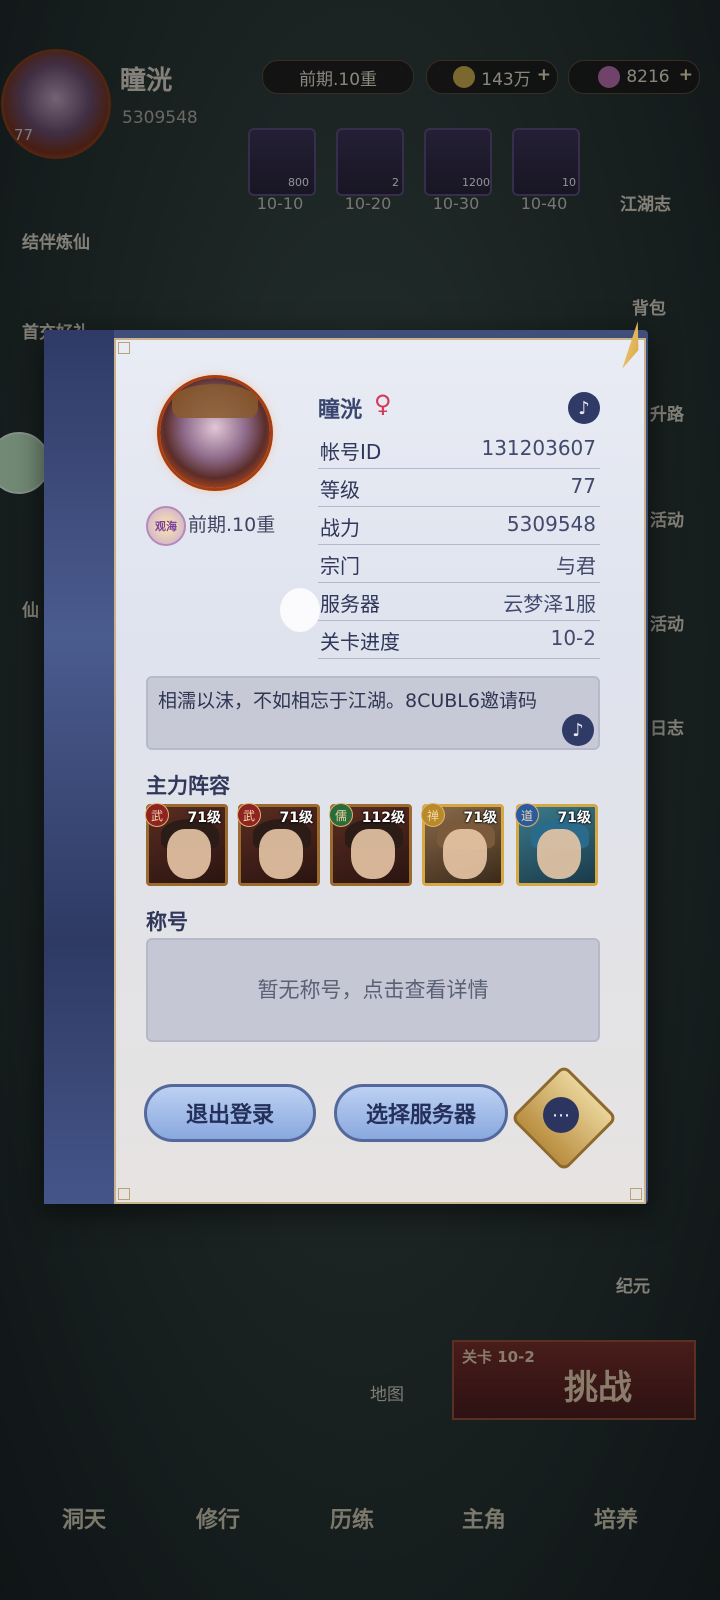  I want to click on cloud-puff-decoration, so click(300, 610).